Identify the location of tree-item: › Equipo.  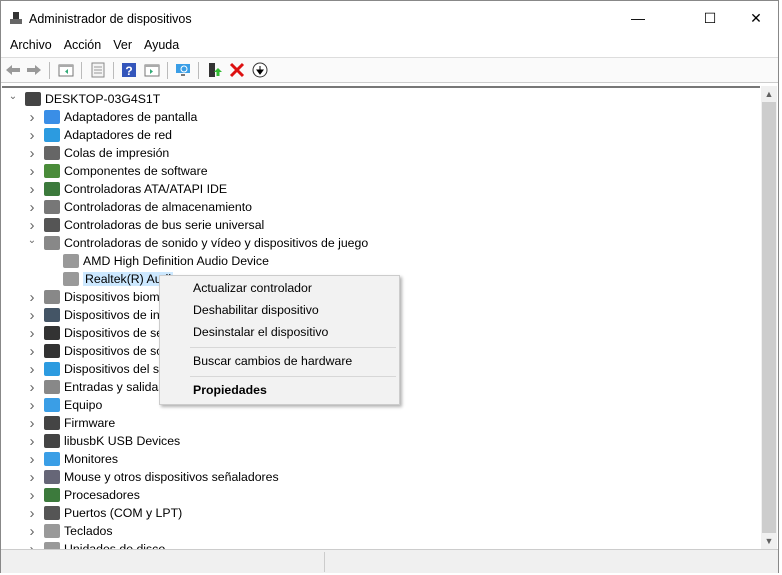
(64, 405).